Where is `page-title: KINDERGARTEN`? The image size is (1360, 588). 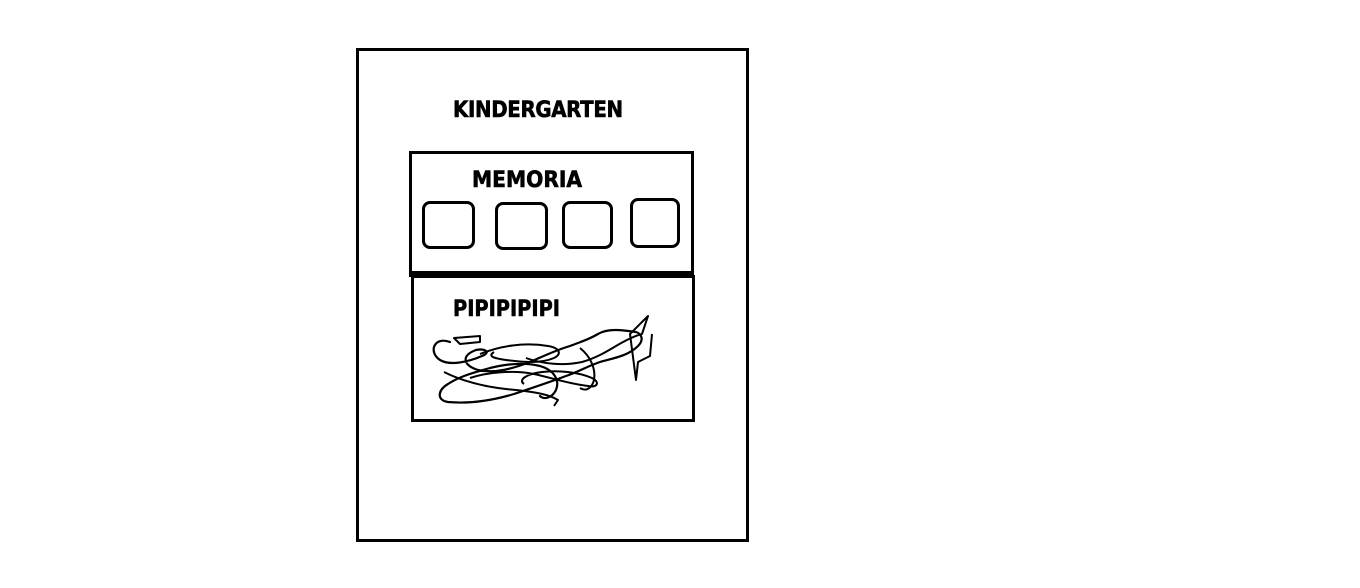
page-title: KINDERGARTEN is located at coordinates (538, 111).